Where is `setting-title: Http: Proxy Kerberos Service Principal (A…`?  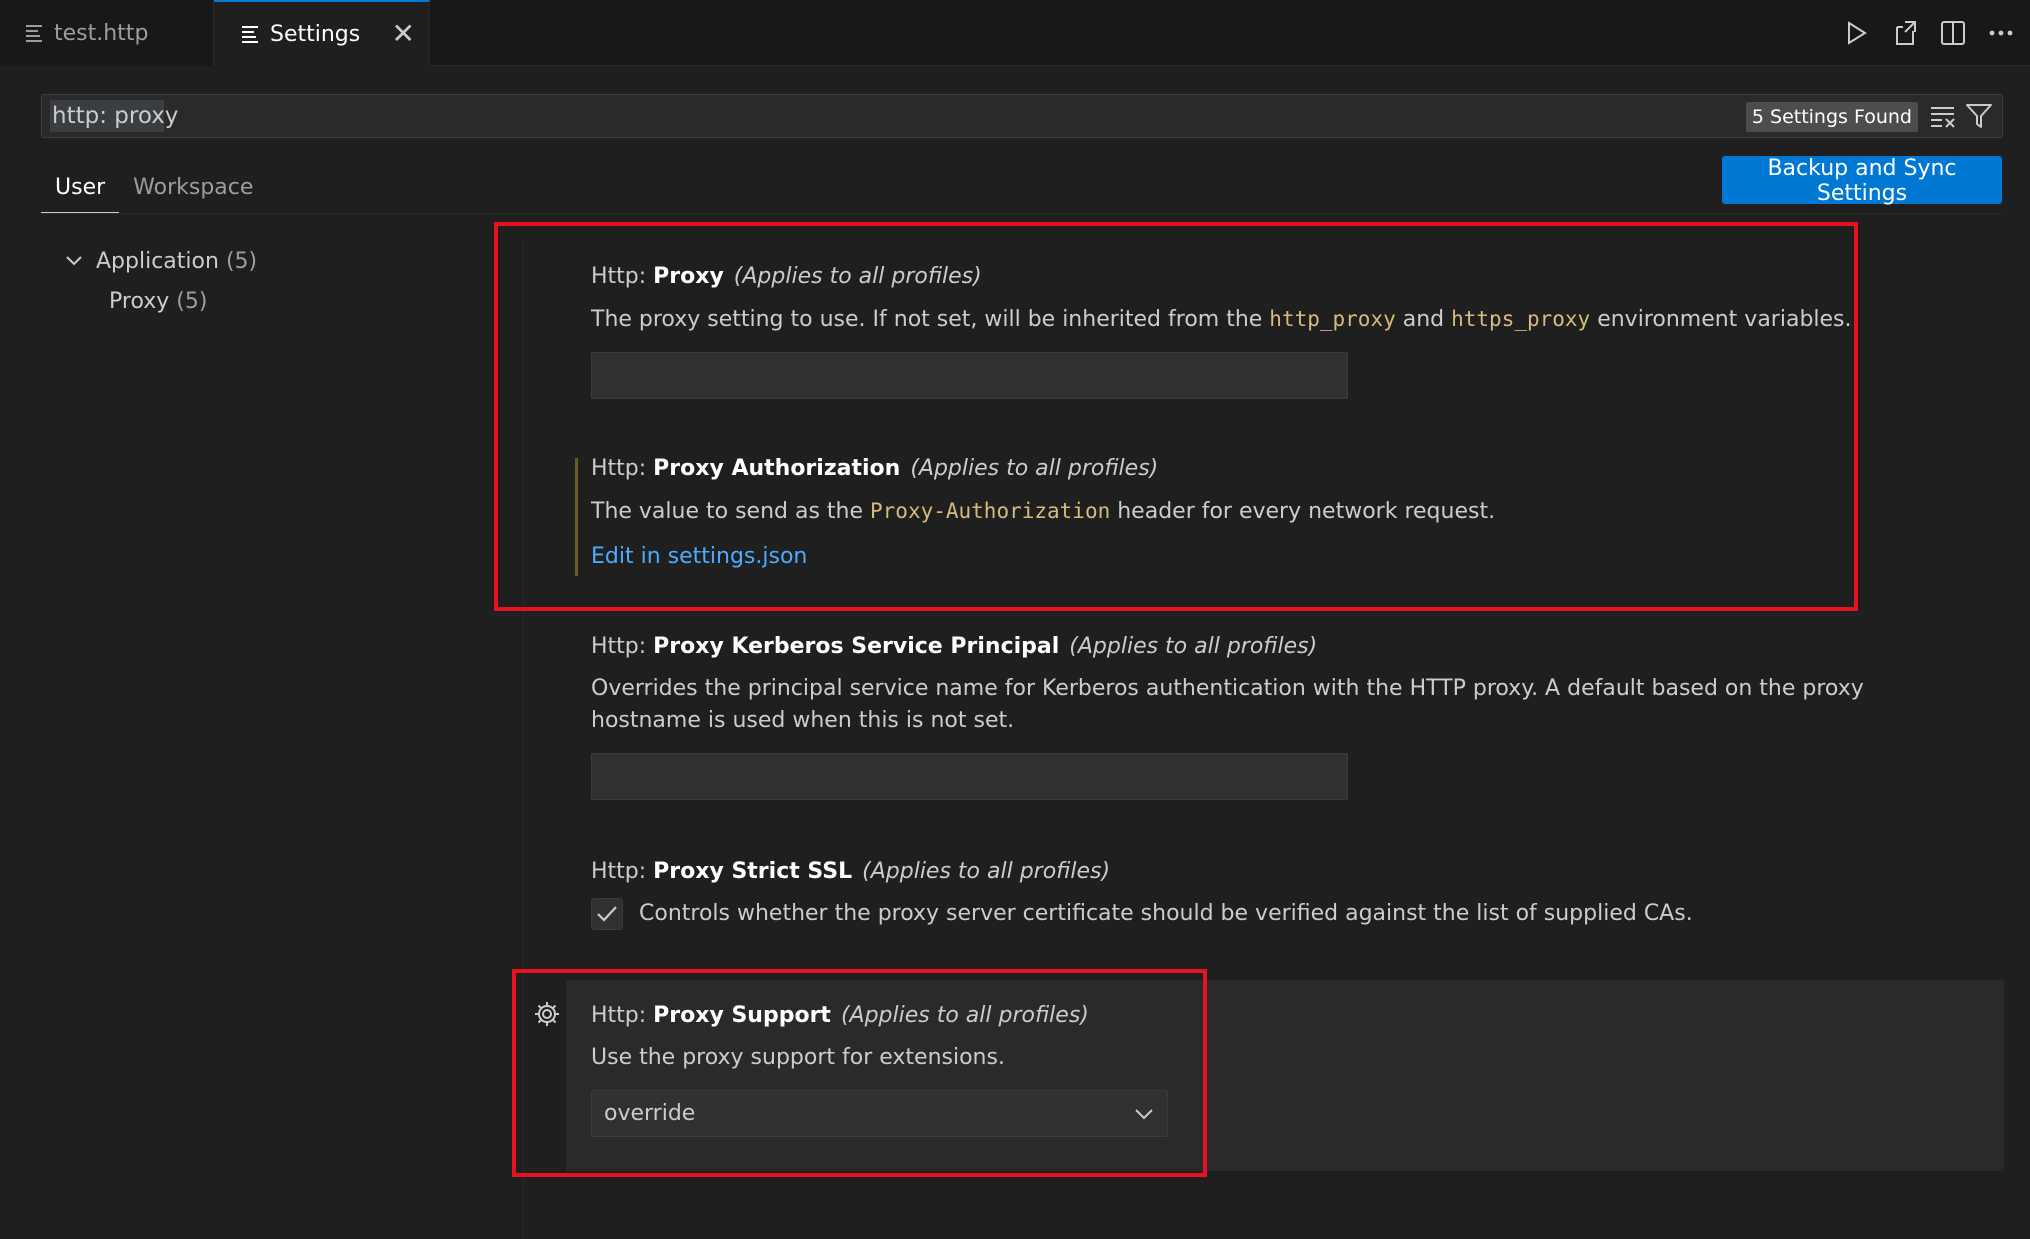 setting-title: Http: Proxy Kerberos Service Principal (A… is located at coordinates (1281, 646).